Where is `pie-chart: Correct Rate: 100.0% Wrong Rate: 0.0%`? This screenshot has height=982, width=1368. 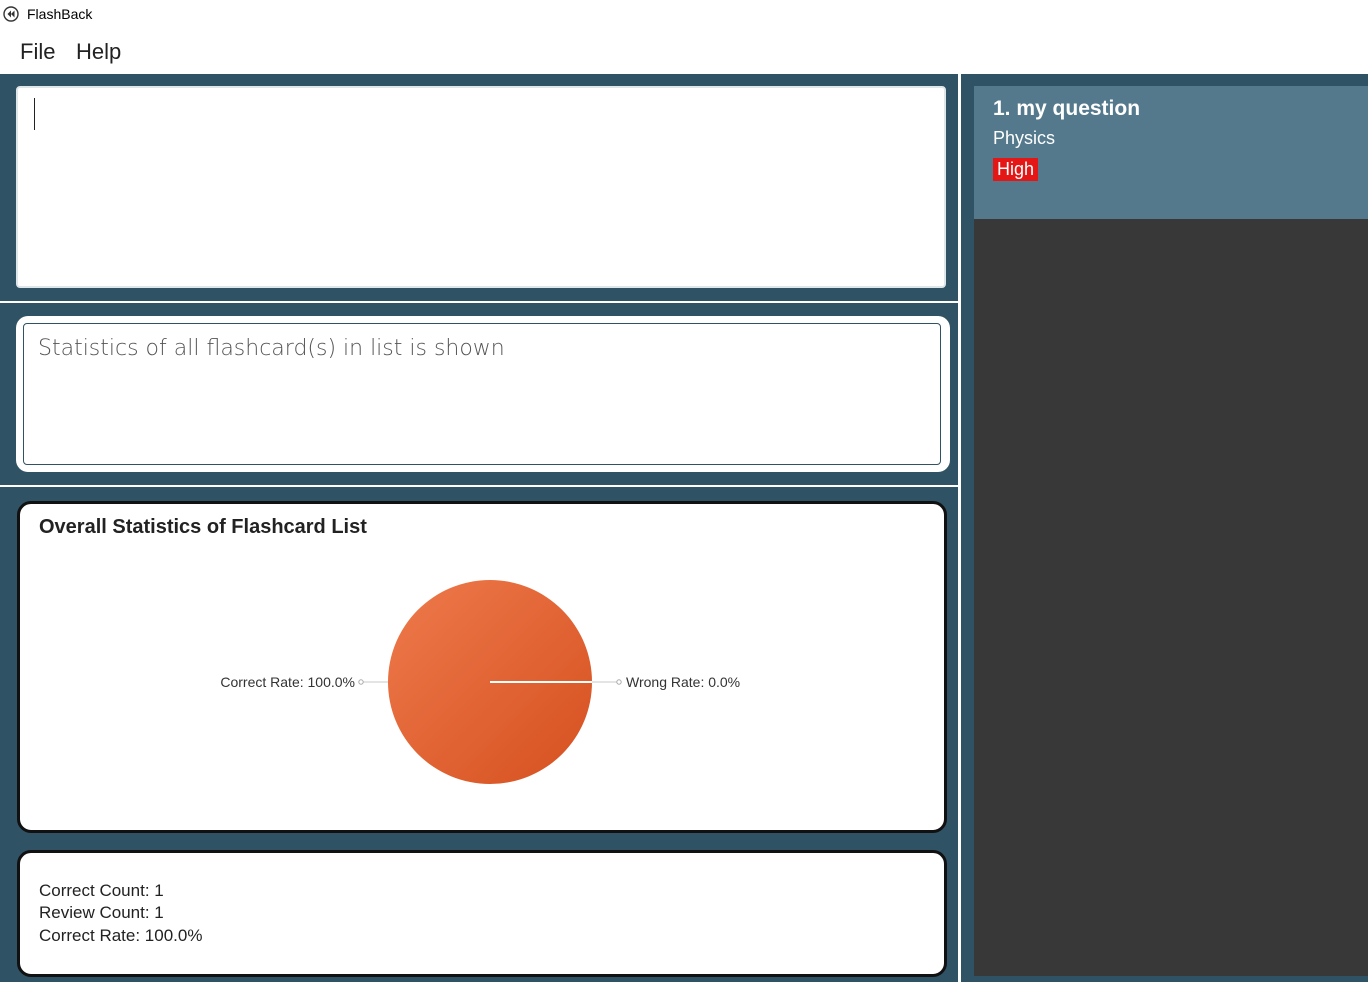
pie-chart: Correct Rate: 100.0% Wrong Rate: 0.0% is located at coordinates (480, 682).